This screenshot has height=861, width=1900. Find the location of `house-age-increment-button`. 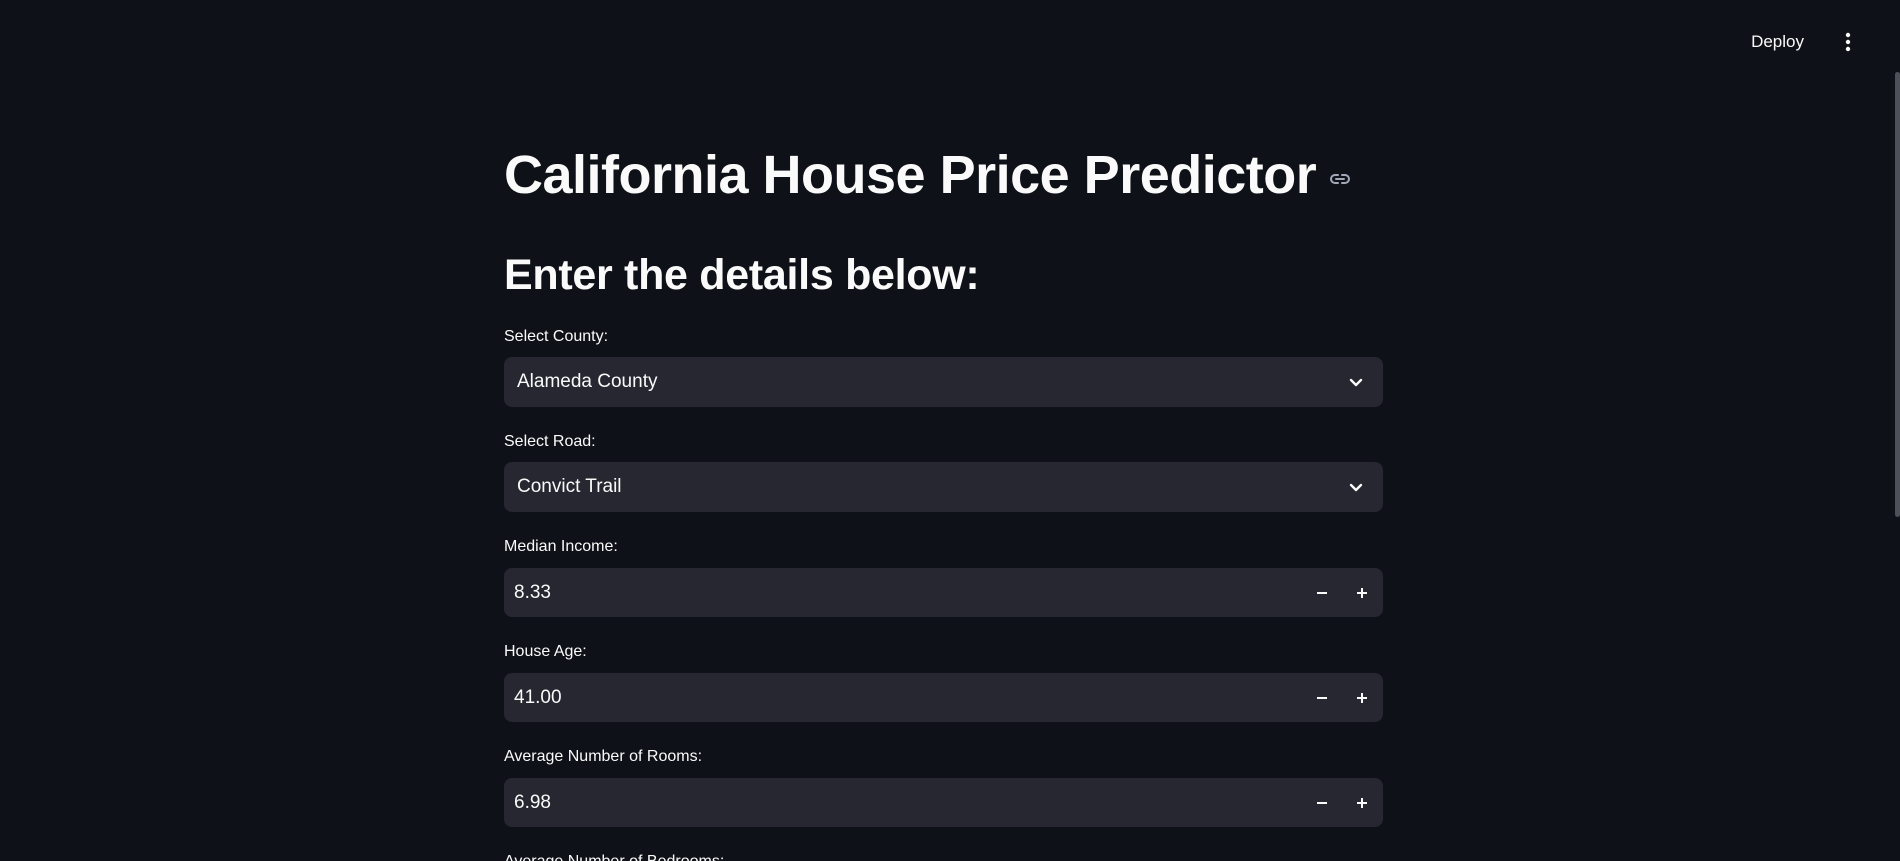

house-age-increment-button is located at coordinates (1362, 697).